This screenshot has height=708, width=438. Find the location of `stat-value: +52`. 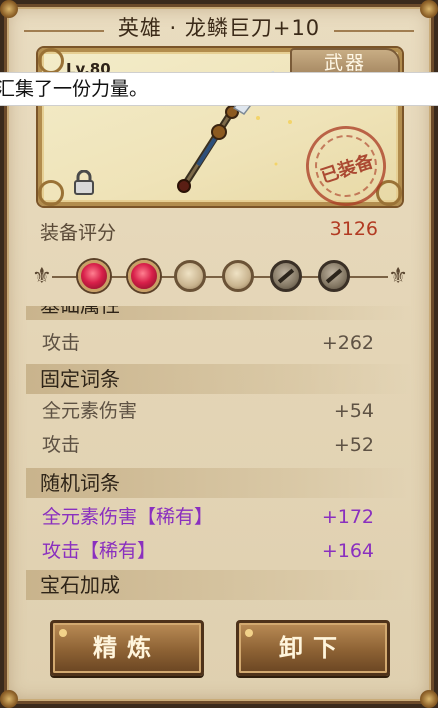

stat-value: +52 is located at coordinates (353, 445).